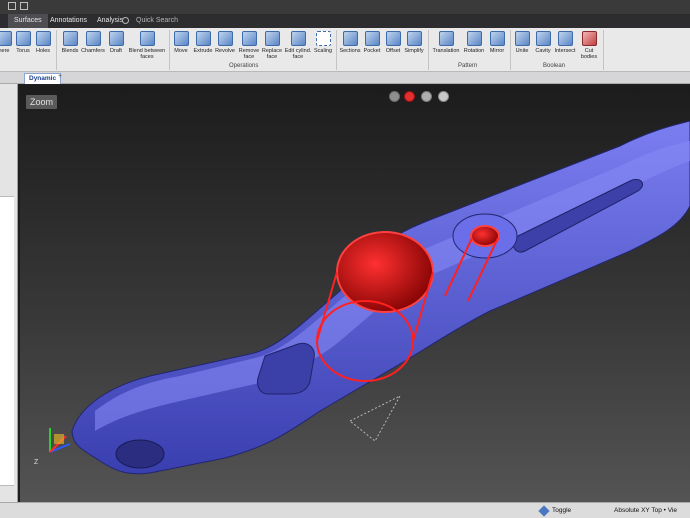 This screenshot has width=690, height=518. I want to click on remove-face-button: Remove face, so click(249, 45).